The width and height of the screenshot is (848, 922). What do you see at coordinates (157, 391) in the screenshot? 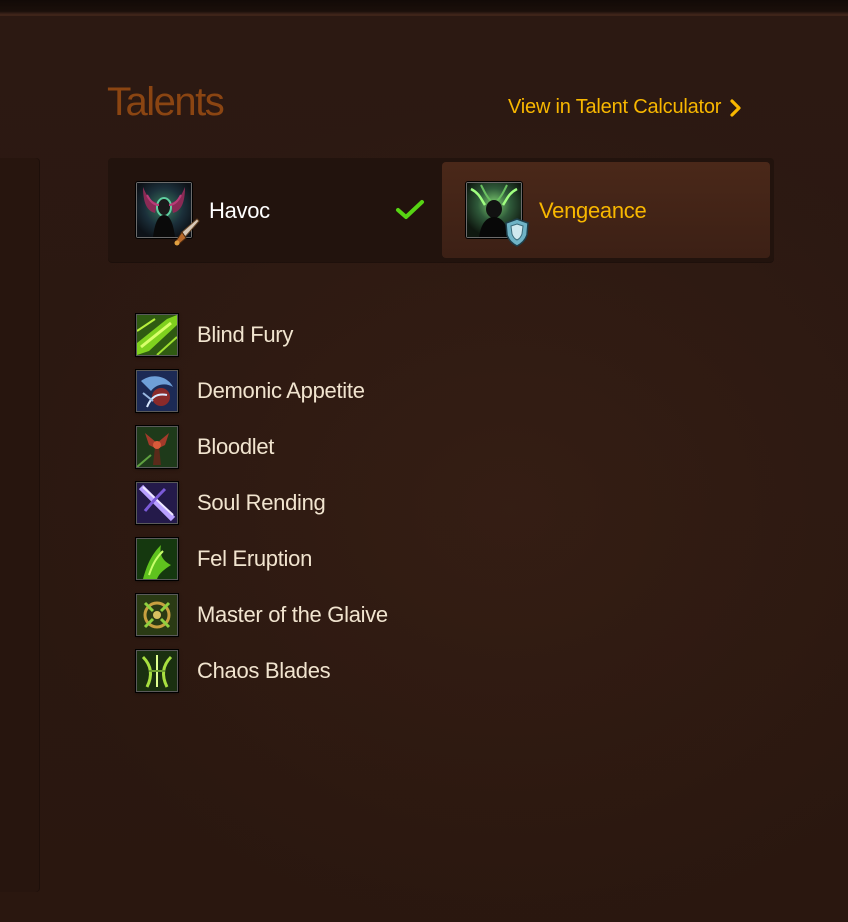
I see `demonic-appetite-icon` at bounding box center [157, 391].